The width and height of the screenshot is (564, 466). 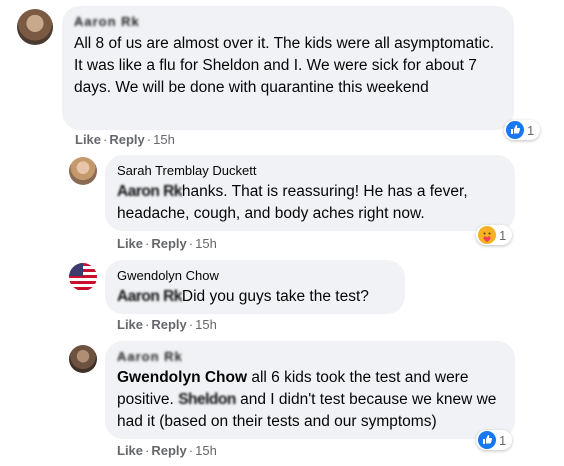 What do you see at coordinates (275, 296) in the screenshot?
I see `comment-text-body: Did you guys take the test?` at bounding box center [275, 296].